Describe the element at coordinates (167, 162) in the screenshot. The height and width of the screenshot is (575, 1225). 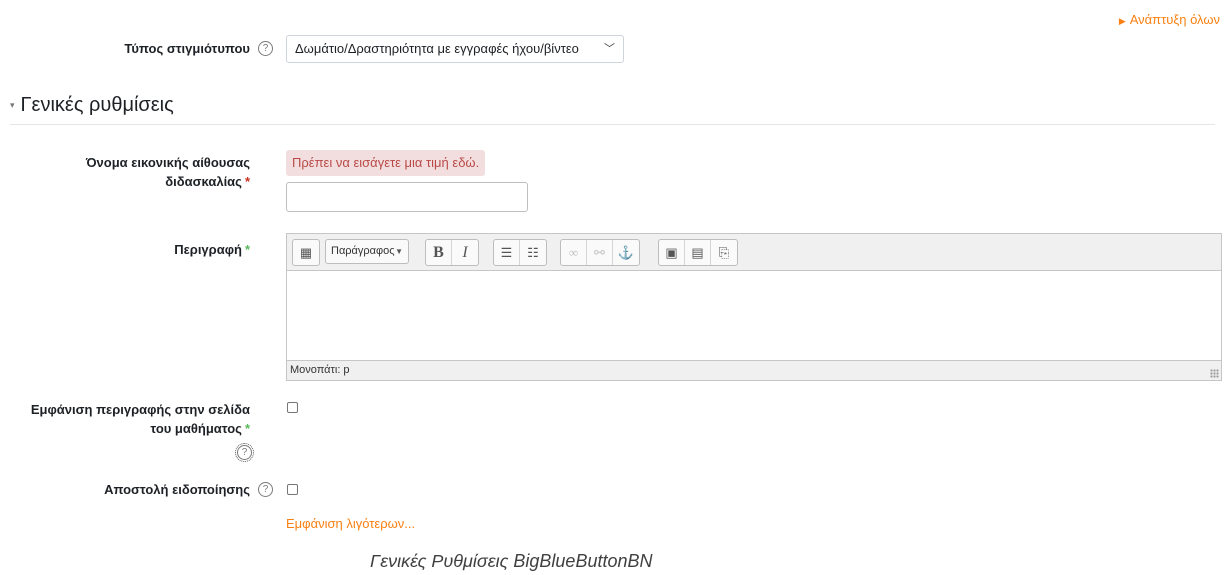
I see `room-name-label-line1: Όνομα εικονικής αίθουσας` at that location.